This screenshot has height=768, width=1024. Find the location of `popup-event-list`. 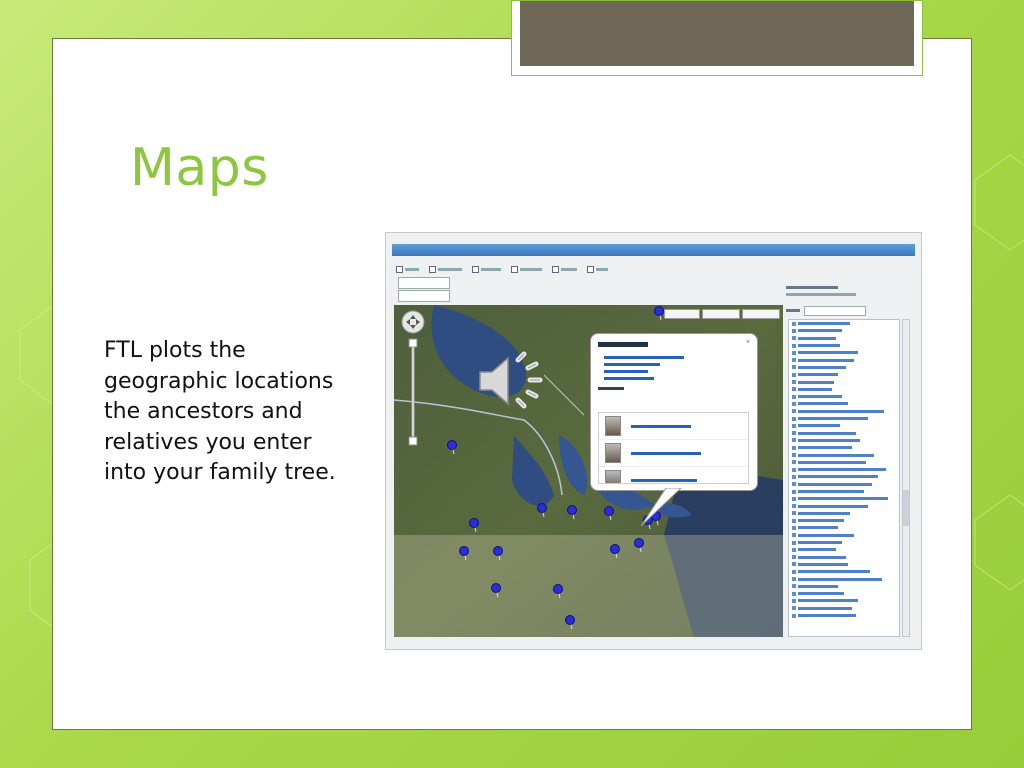

popup-event-list is located at coordinates (673, 448).